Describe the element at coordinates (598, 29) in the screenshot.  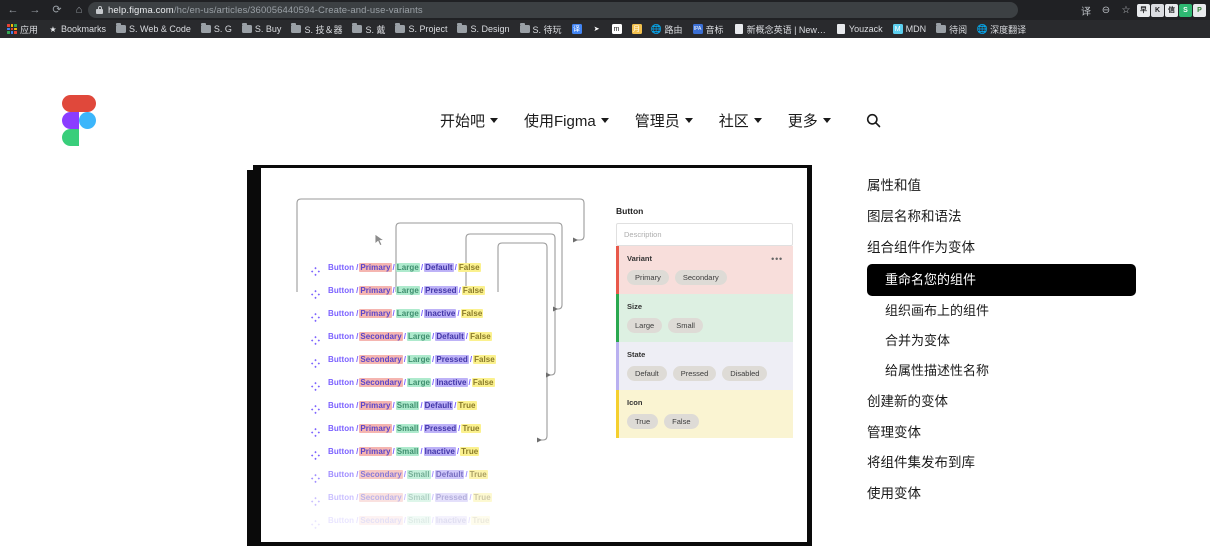
I see `bookmark-item: ➤` at that location.